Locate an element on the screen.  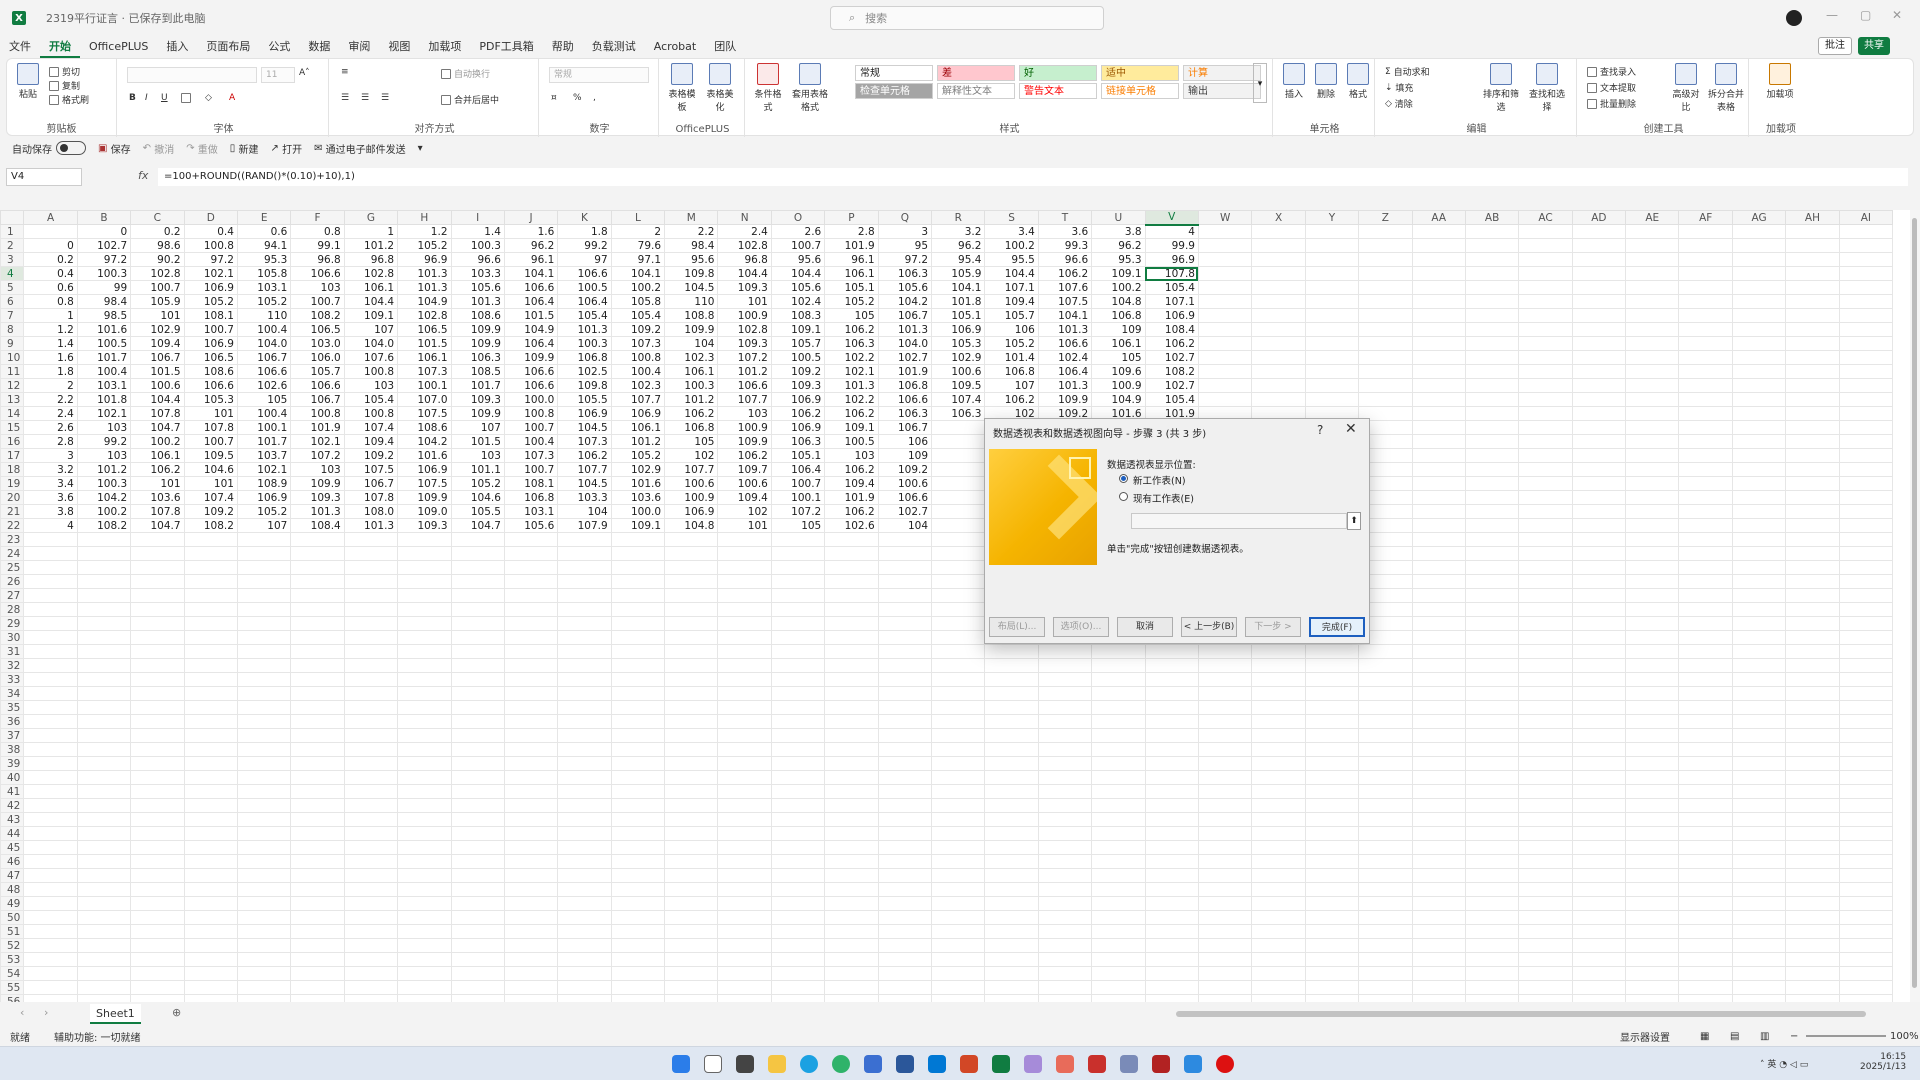
column-header: AC is located at coordinates (1545, 217).